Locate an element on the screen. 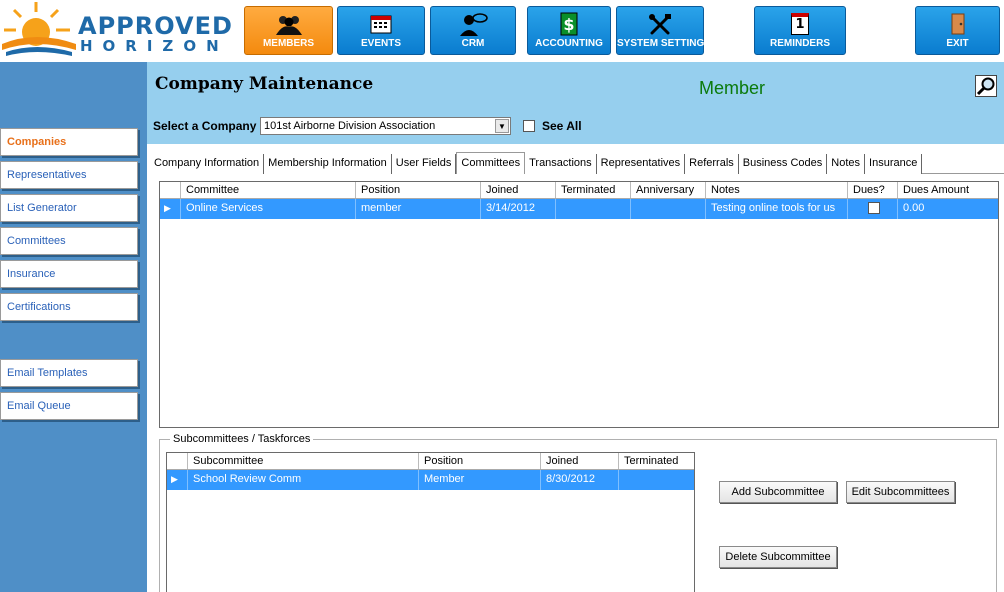 Image resolution: width=1004 pixels, height=592 pixels. select-company-label: Select a Company is located at coordinates (205, 126).